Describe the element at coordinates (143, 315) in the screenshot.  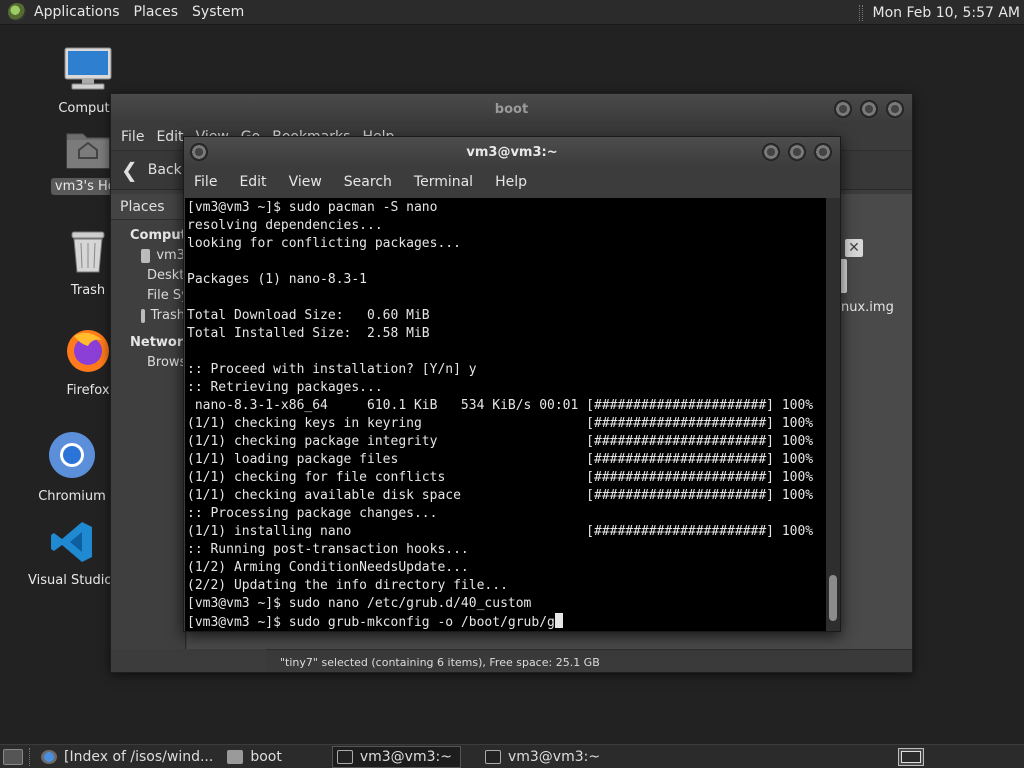
I see `trash-icon` at that location.